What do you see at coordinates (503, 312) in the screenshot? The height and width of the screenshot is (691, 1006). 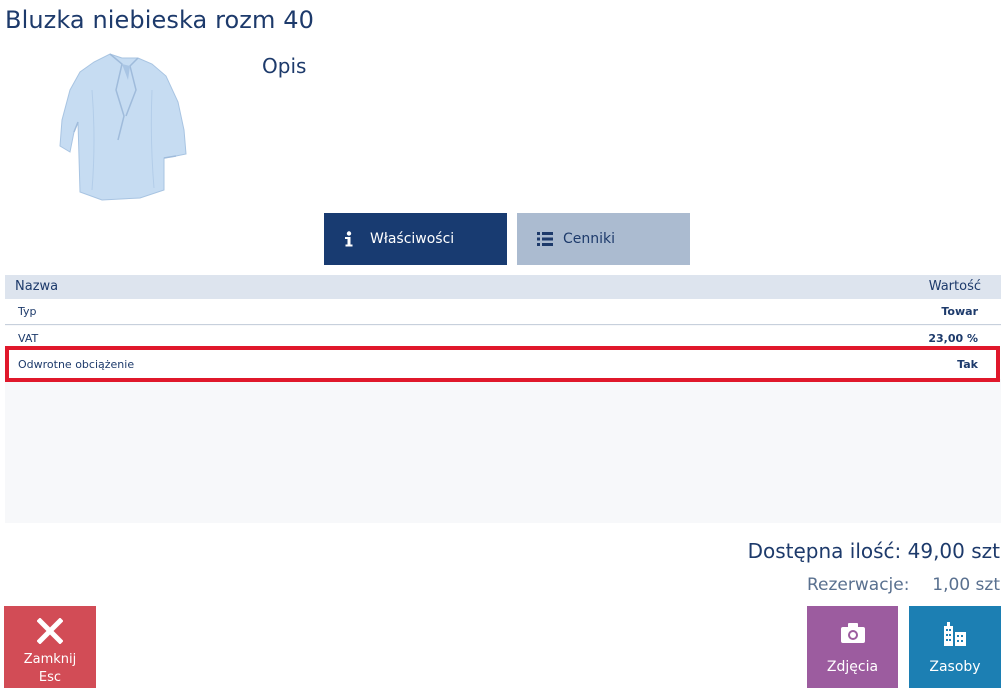 I see `table-row: Typ Towar` at bounding box center [503, 312].